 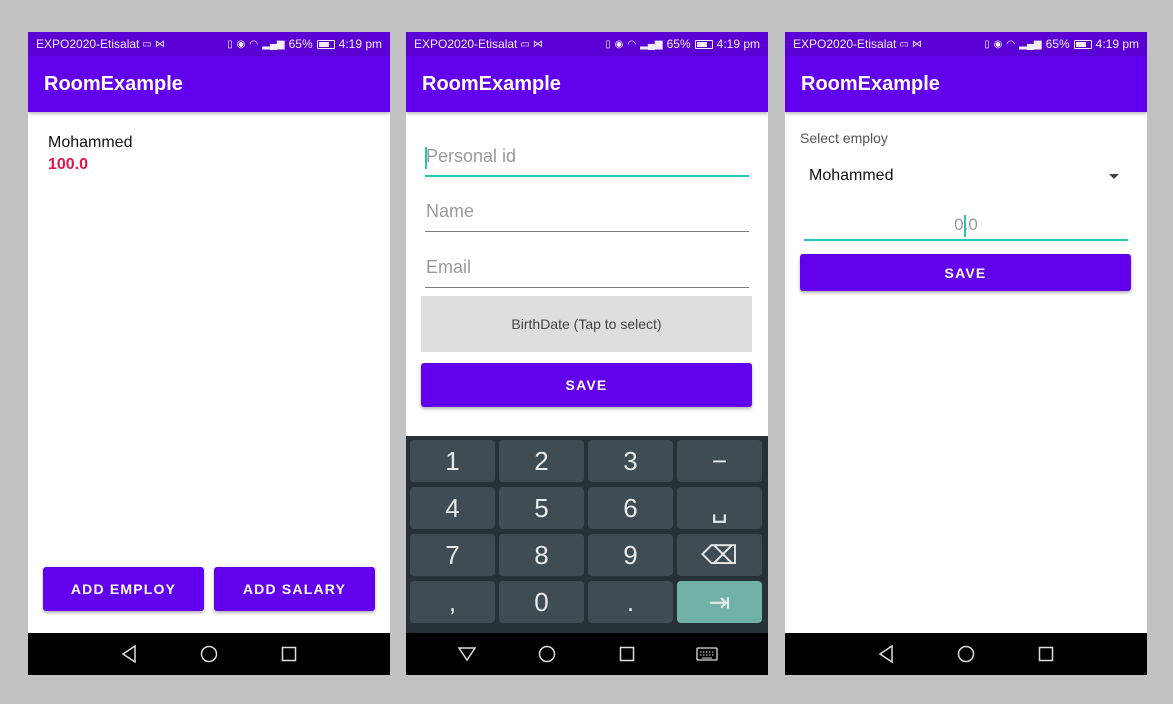 What do you see at coordinates (587, 214) in the screenshot?
I see `name-field: Name` at bounding box center [587, 214].